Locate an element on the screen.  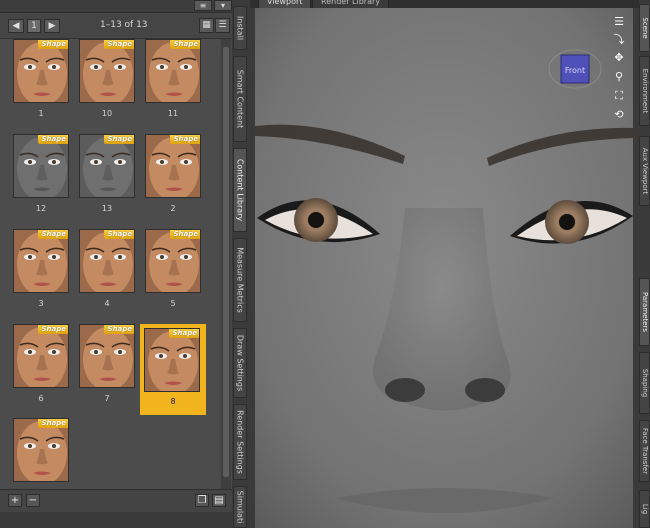
remove-button: − is located at coordinates (33, 500).